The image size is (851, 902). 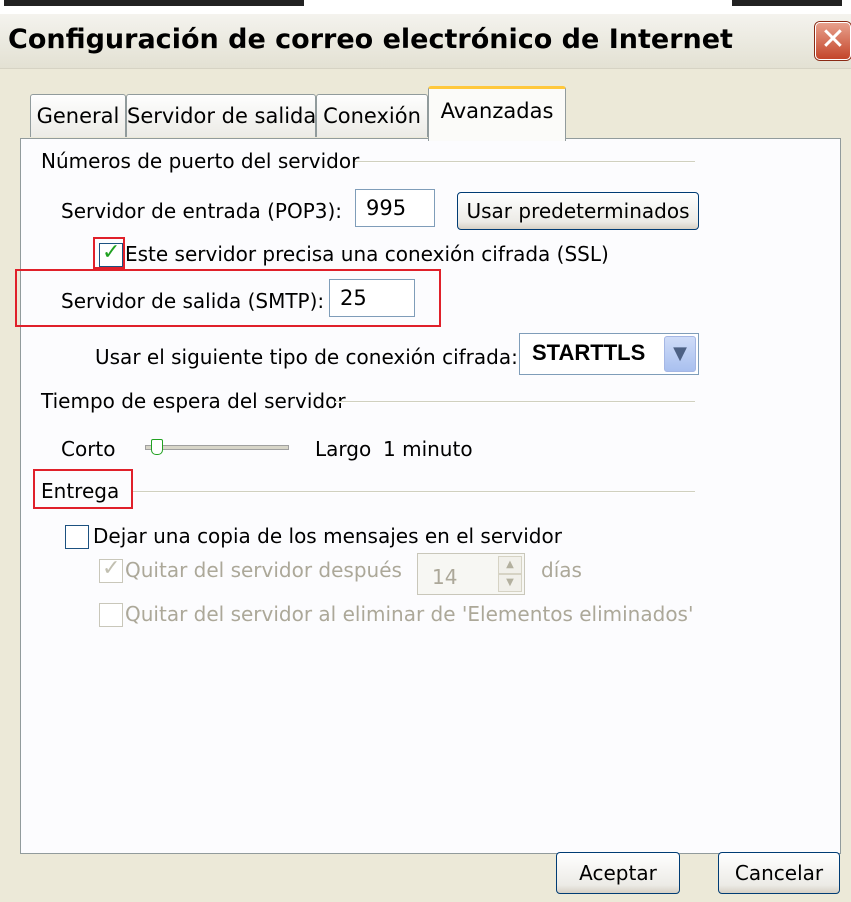 What do you see at coordinates (471, 574) in the screenshot?
I see `remove-after-days-spinner: 14 ▲ ▼` at bounding box center [471, 574].